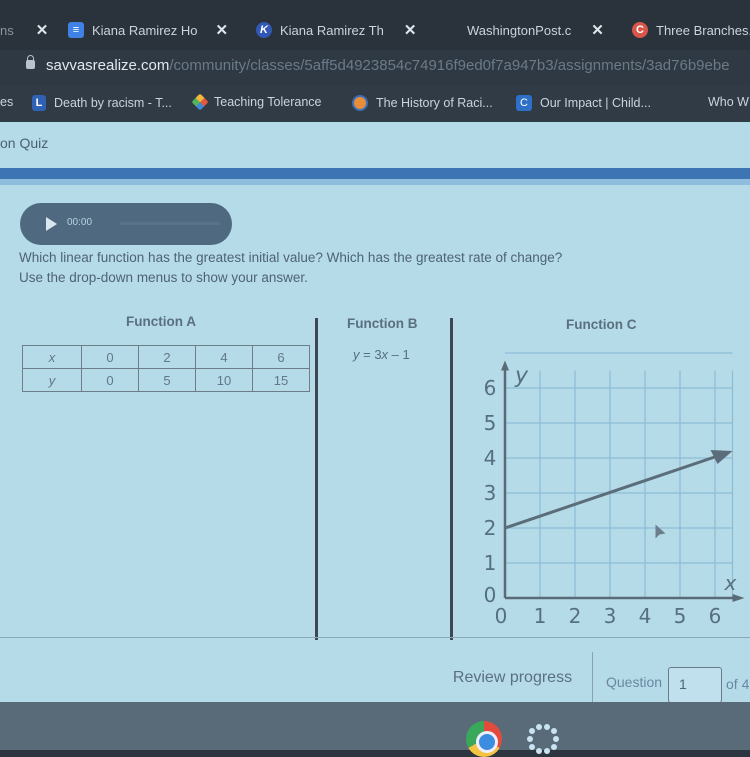 The width and height of the screenshot is (750, 757). I want to click on lock-icon, so click(30, 62).